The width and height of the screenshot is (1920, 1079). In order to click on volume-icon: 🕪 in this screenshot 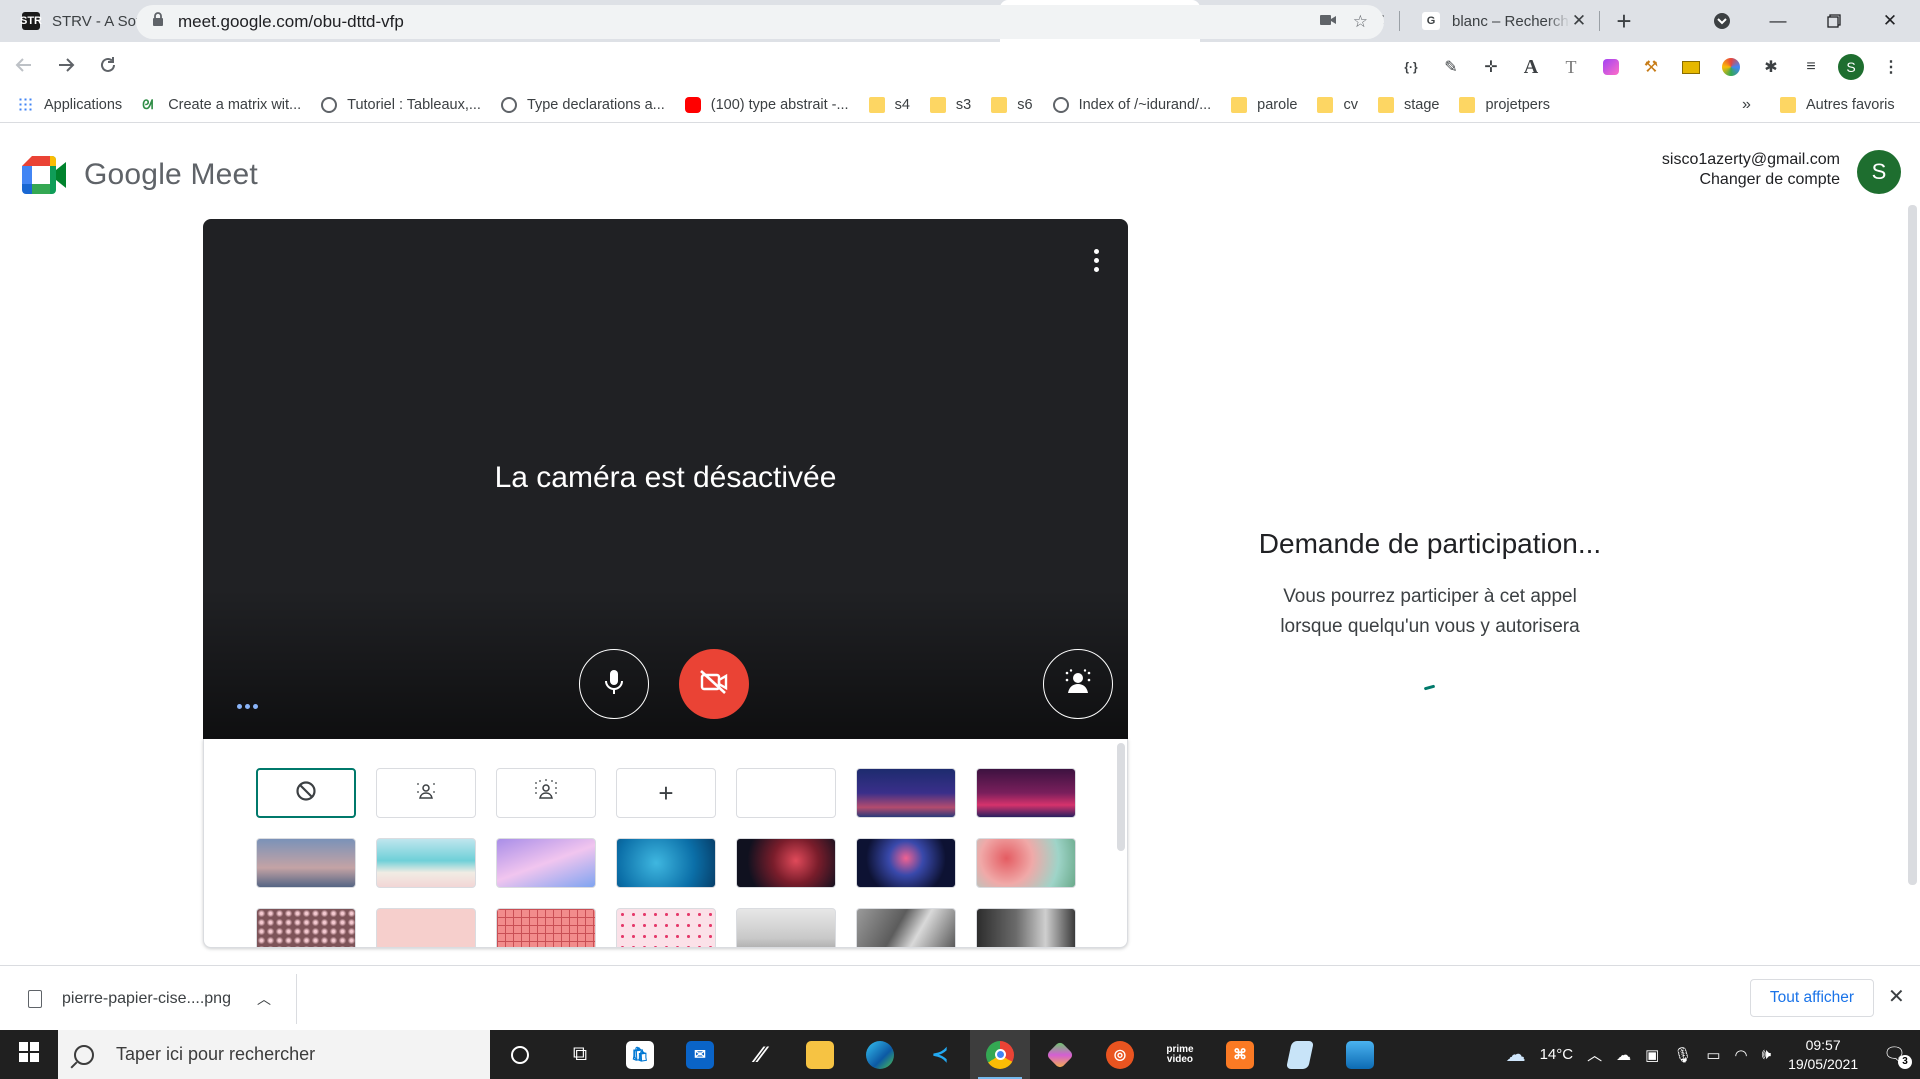, I will do `click(1766, 1054)`.